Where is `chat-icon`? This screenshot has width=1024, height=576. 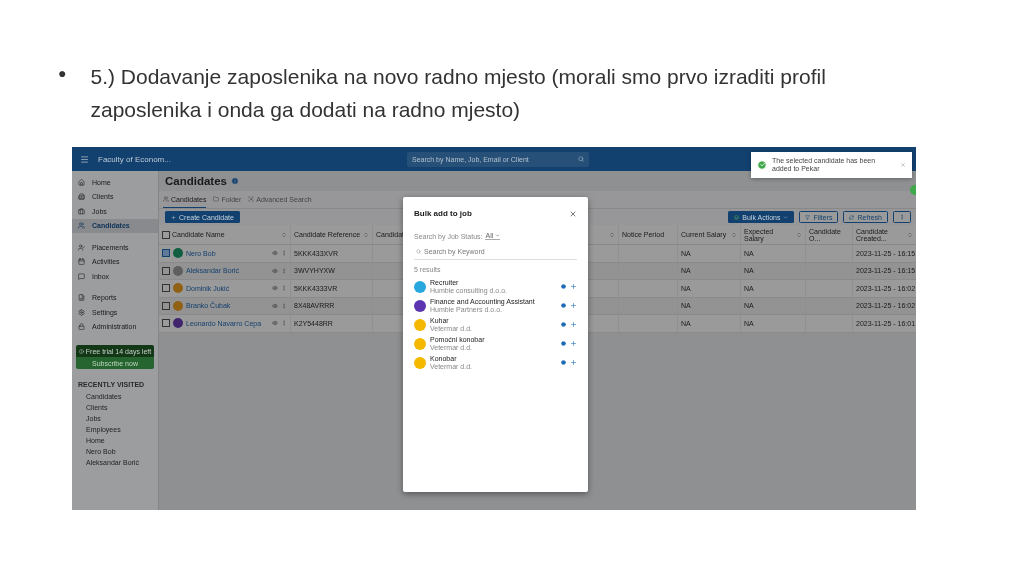
chat-icon is located at coordinates (81, 276).